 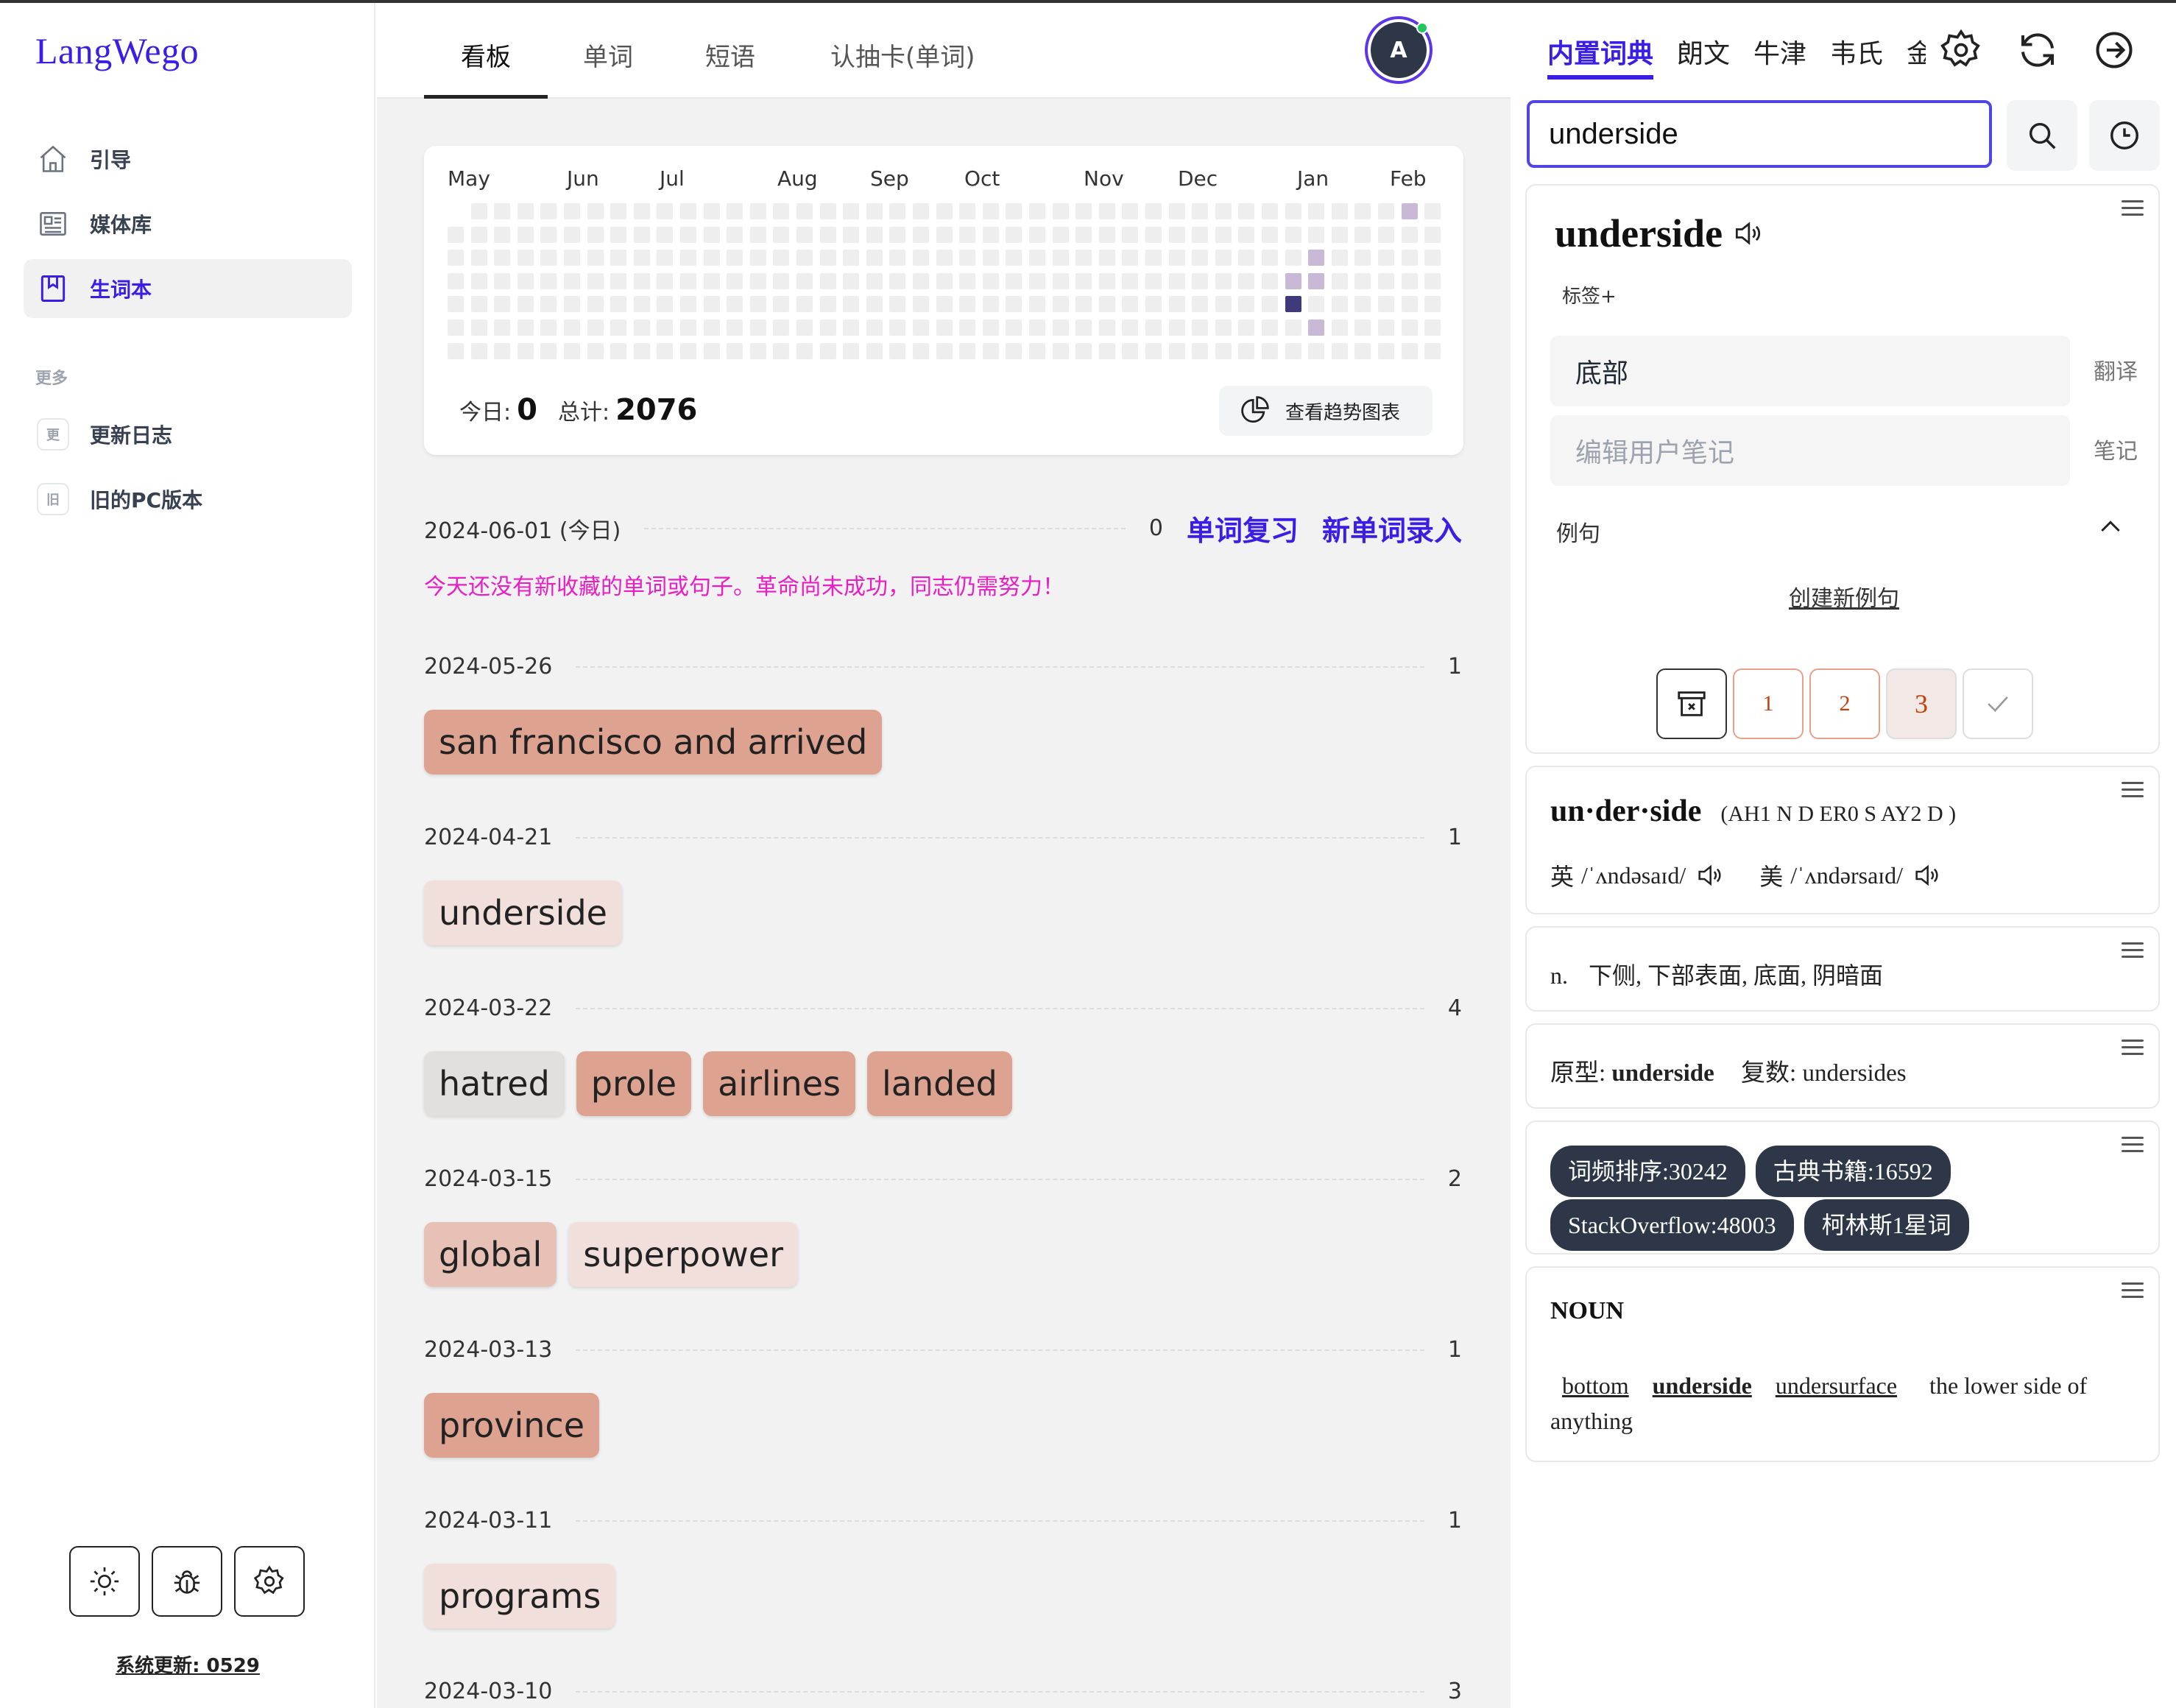 What do you see at coordinates (2124, 135) in the screenshot?
I see `history-button` at bounding box center [2124, 135].